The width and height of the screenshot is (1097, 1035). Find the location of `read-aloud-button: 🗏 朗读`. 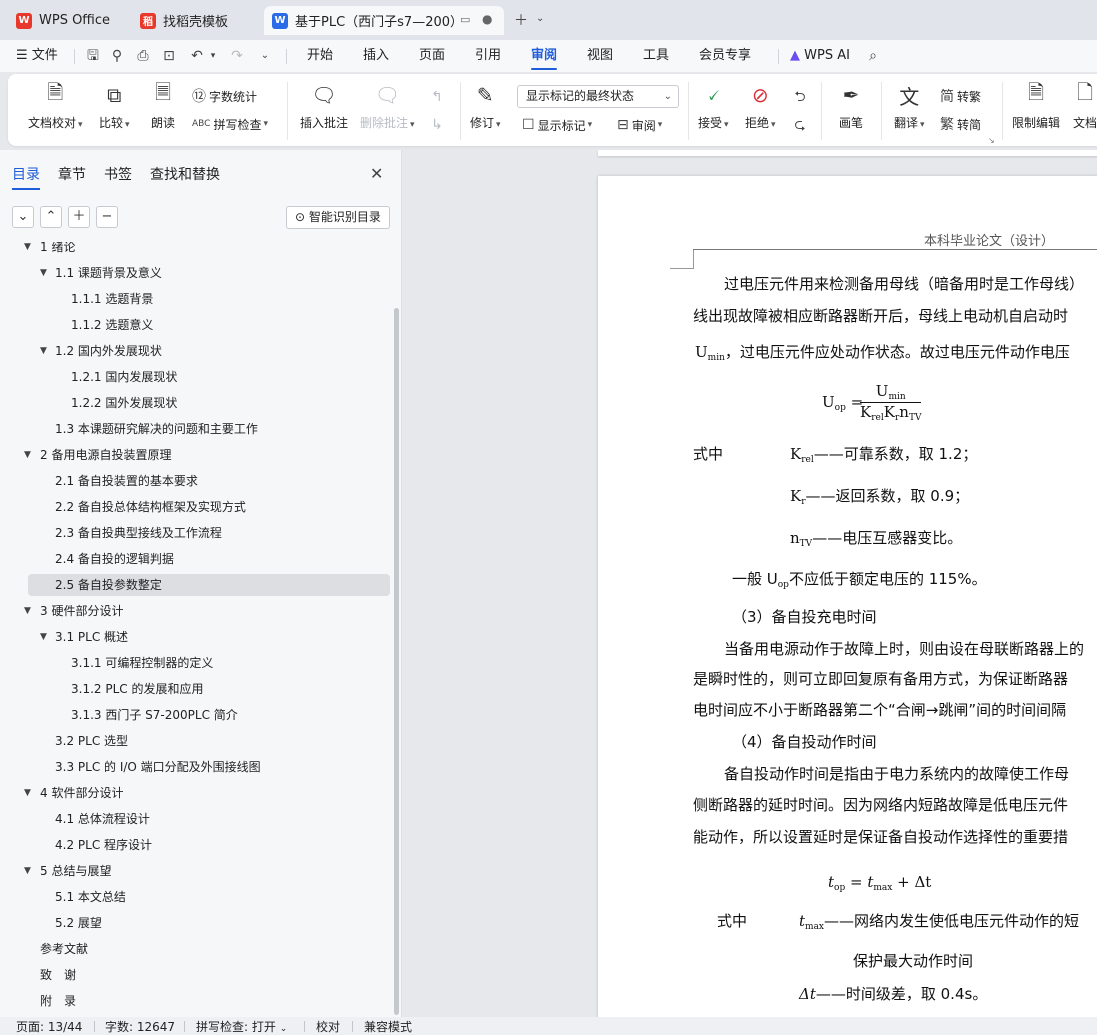

read-aloud-button: 🗏 朗读 is located at coordinates (163, 102).